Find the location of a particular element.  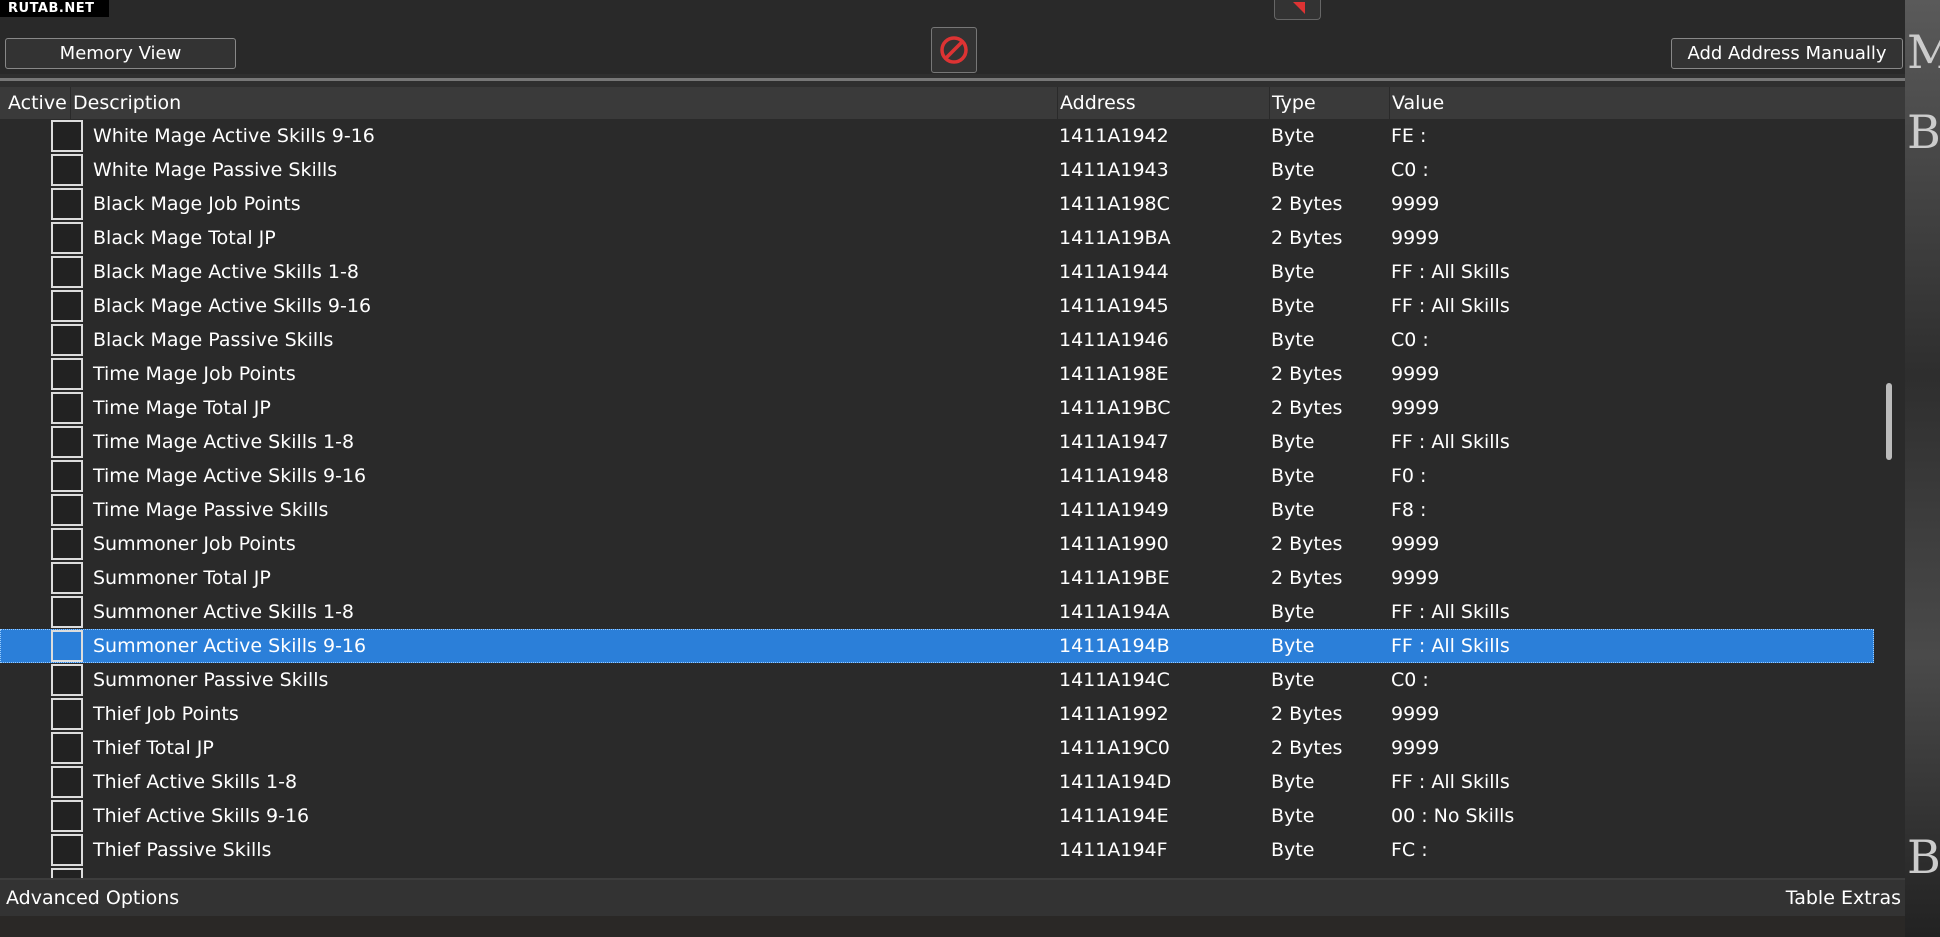

vertical-scrollbar is located at coordinates (1889, 498).